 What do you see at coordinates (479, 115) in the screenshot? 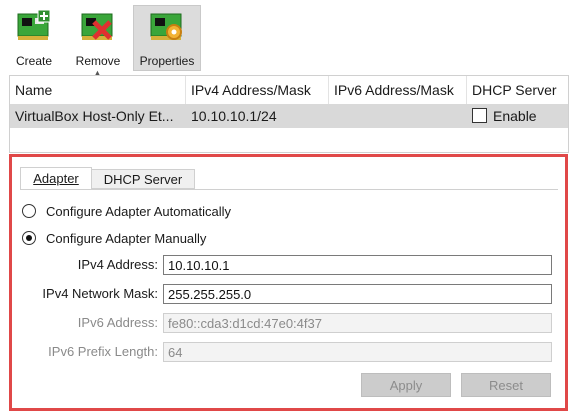
I see `dhcp-enable-checkbox` at bounding box center [479, 115].